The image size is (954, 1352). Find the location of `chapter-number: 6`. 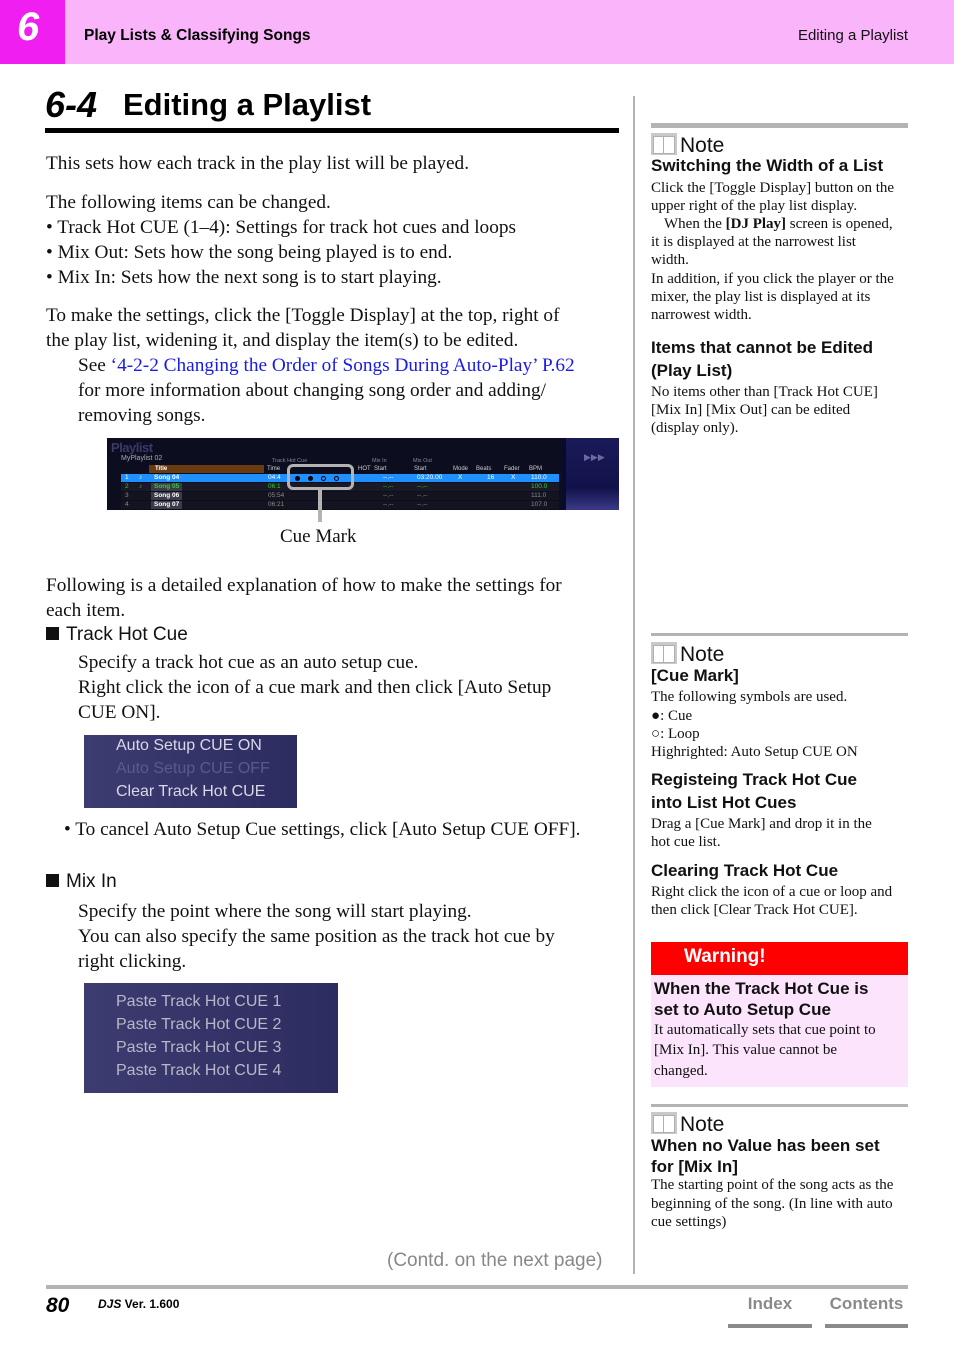

chapter-number: 6 is located at coordinates (28, 27).